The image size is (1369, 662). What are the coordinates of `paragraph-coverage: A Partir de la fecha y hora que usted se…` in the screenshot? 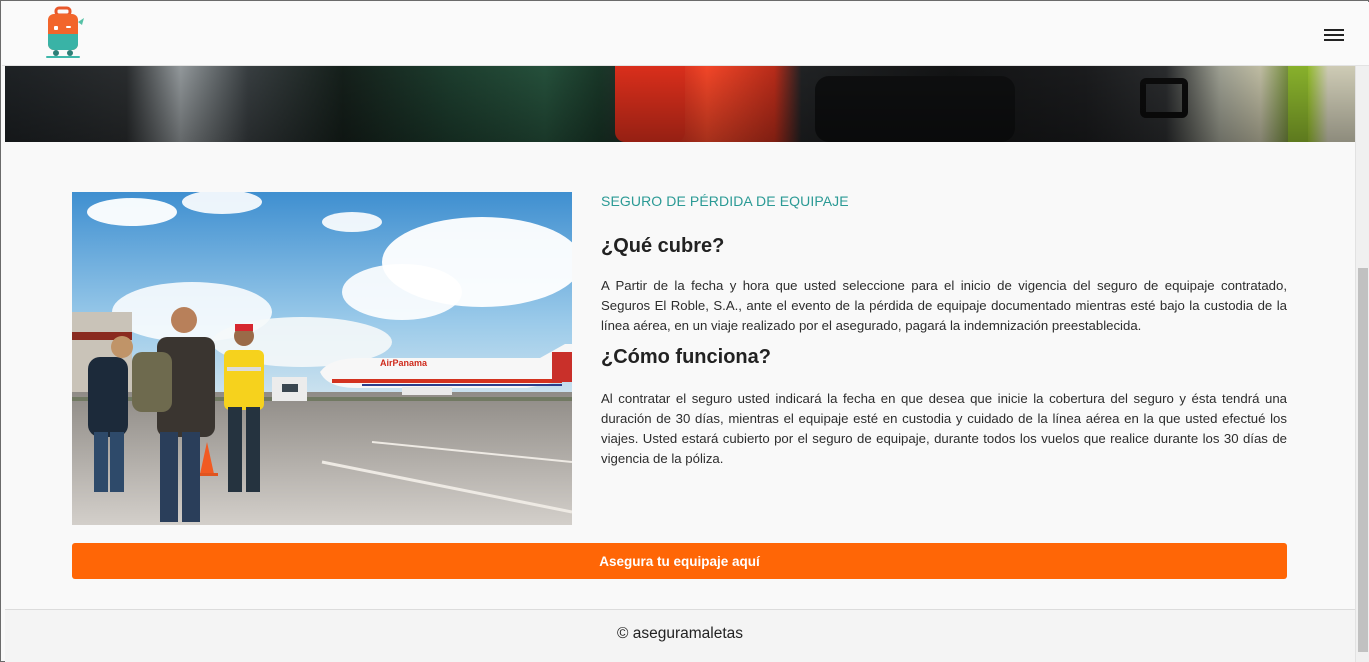 It's located at (944, 305).